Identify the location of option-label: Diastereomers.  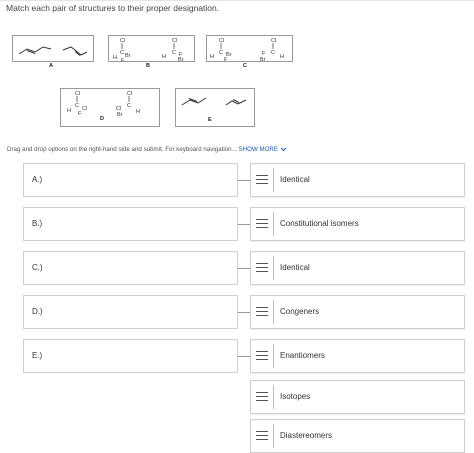
(306, 435).